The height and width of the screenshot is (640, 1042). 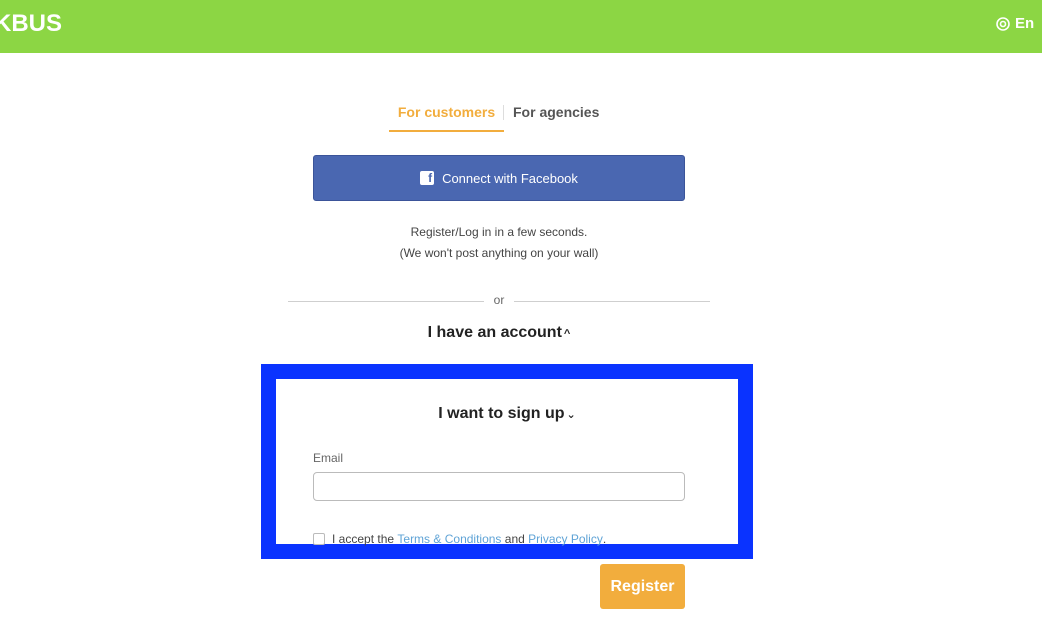 What do you see at coordinates (386, 301) in the screenshot?
I see `divider-line-left` at bounding box center [386, 301].